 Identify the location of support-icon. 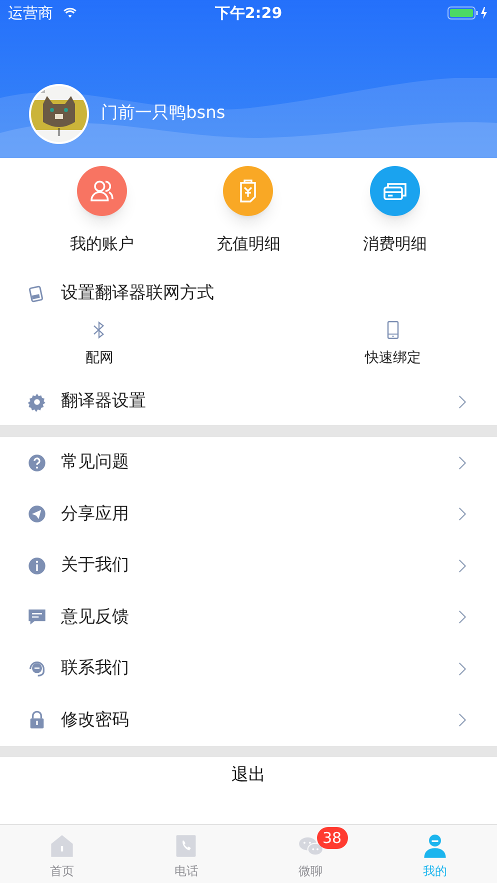
(37, 668).